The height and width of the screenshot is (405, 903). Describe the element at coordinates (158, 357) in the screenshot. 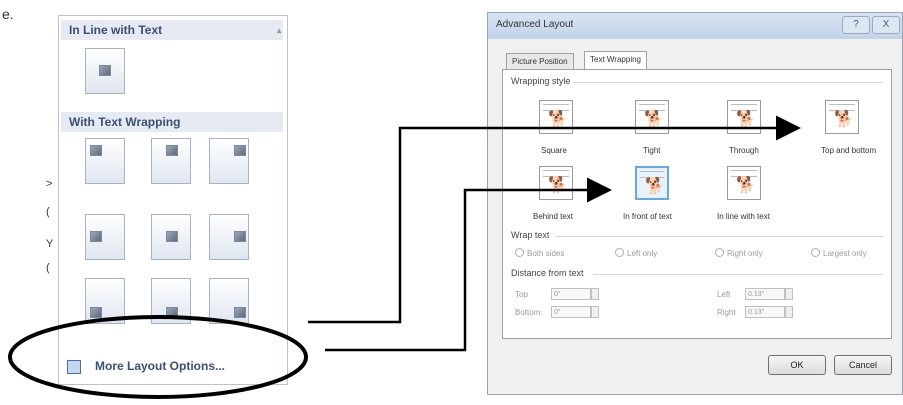

I see `highlight-oval` at that location.